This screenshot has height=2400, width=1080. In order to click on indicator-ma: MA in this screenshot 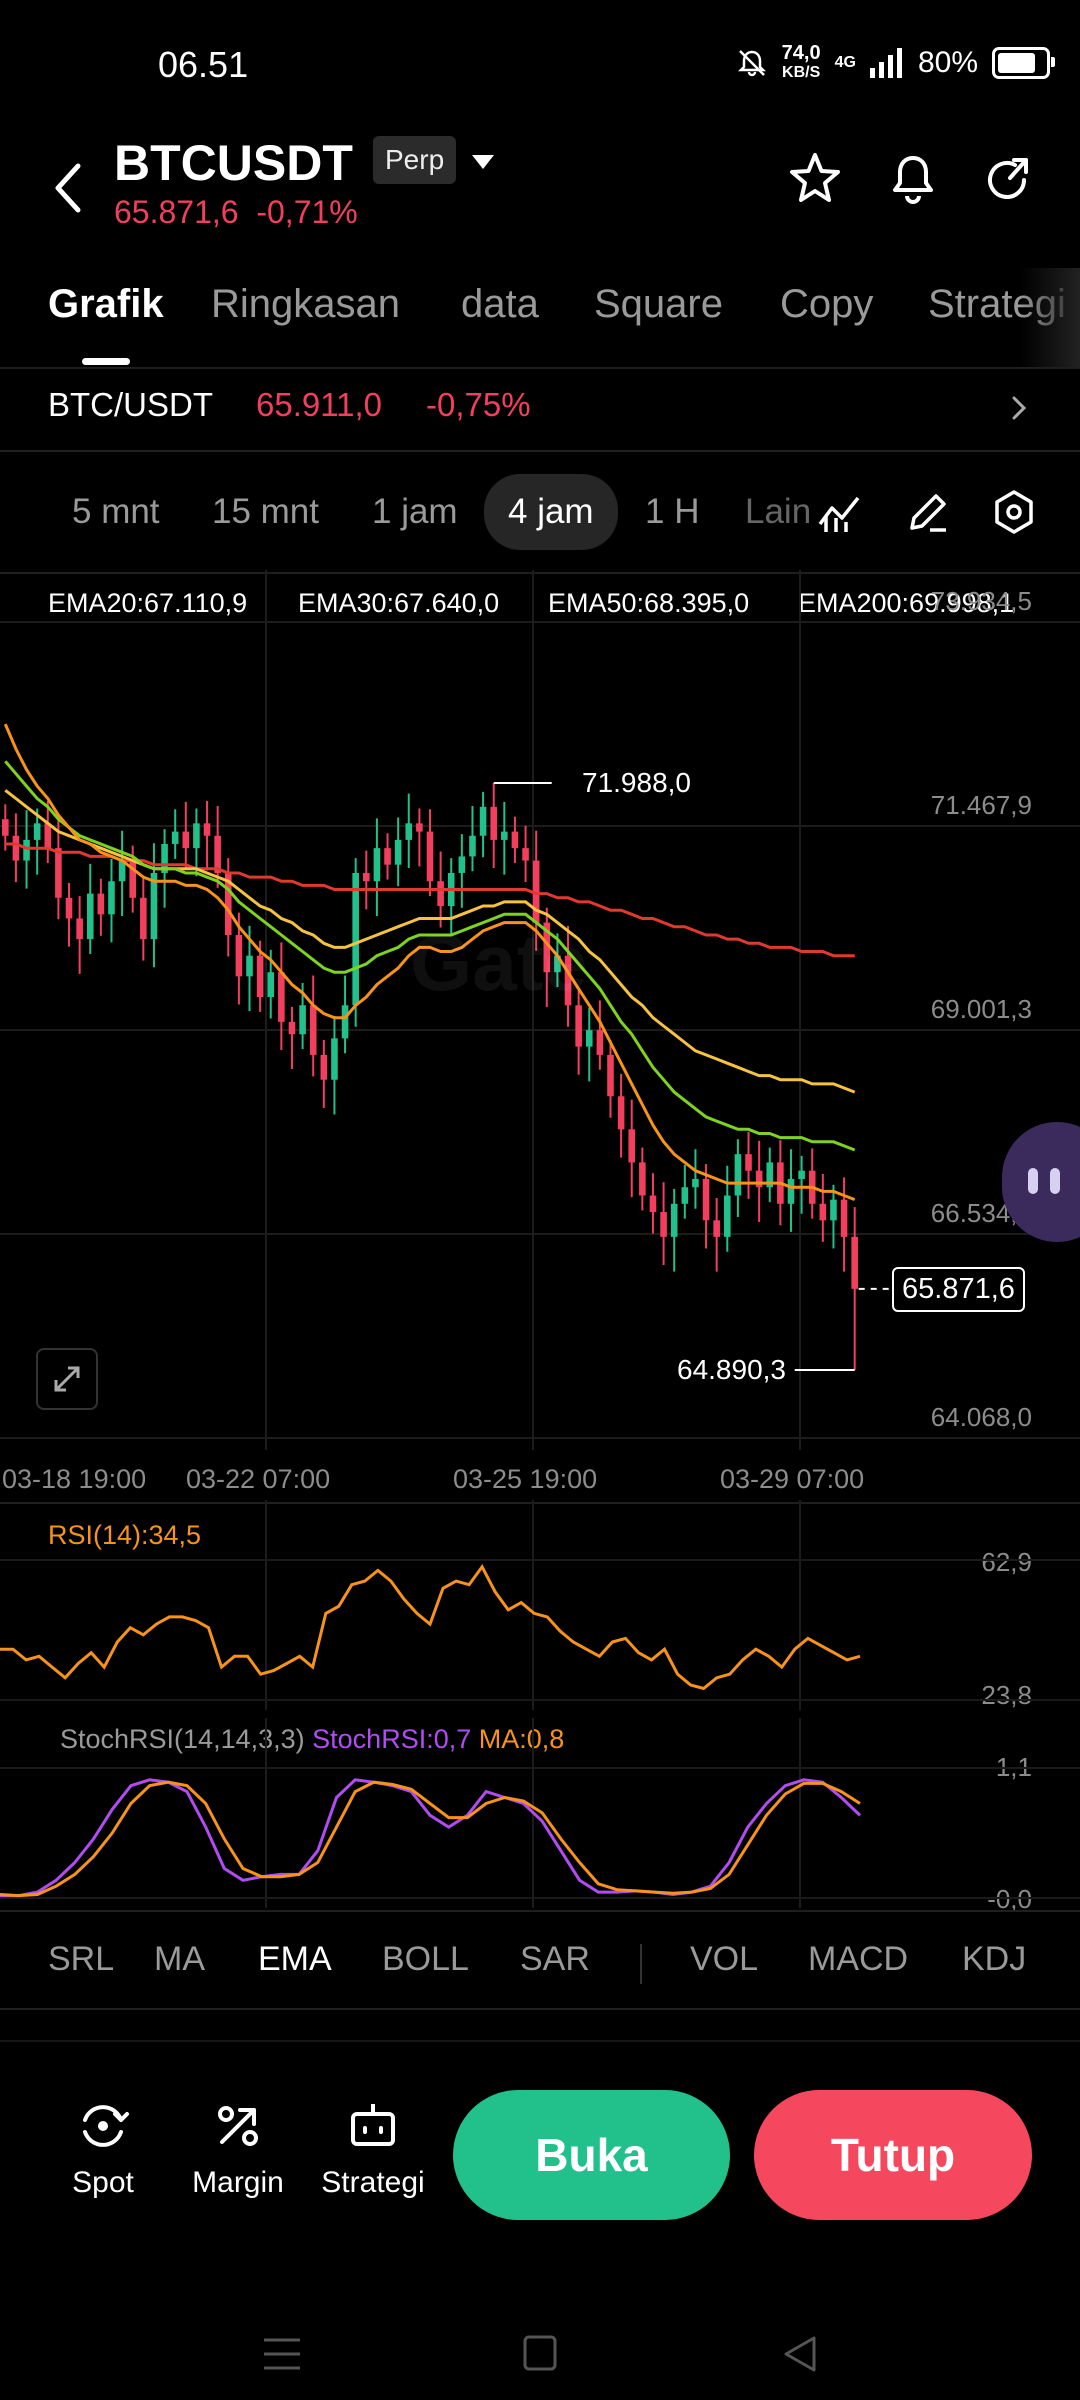, I will do `click(179, 1959)`.